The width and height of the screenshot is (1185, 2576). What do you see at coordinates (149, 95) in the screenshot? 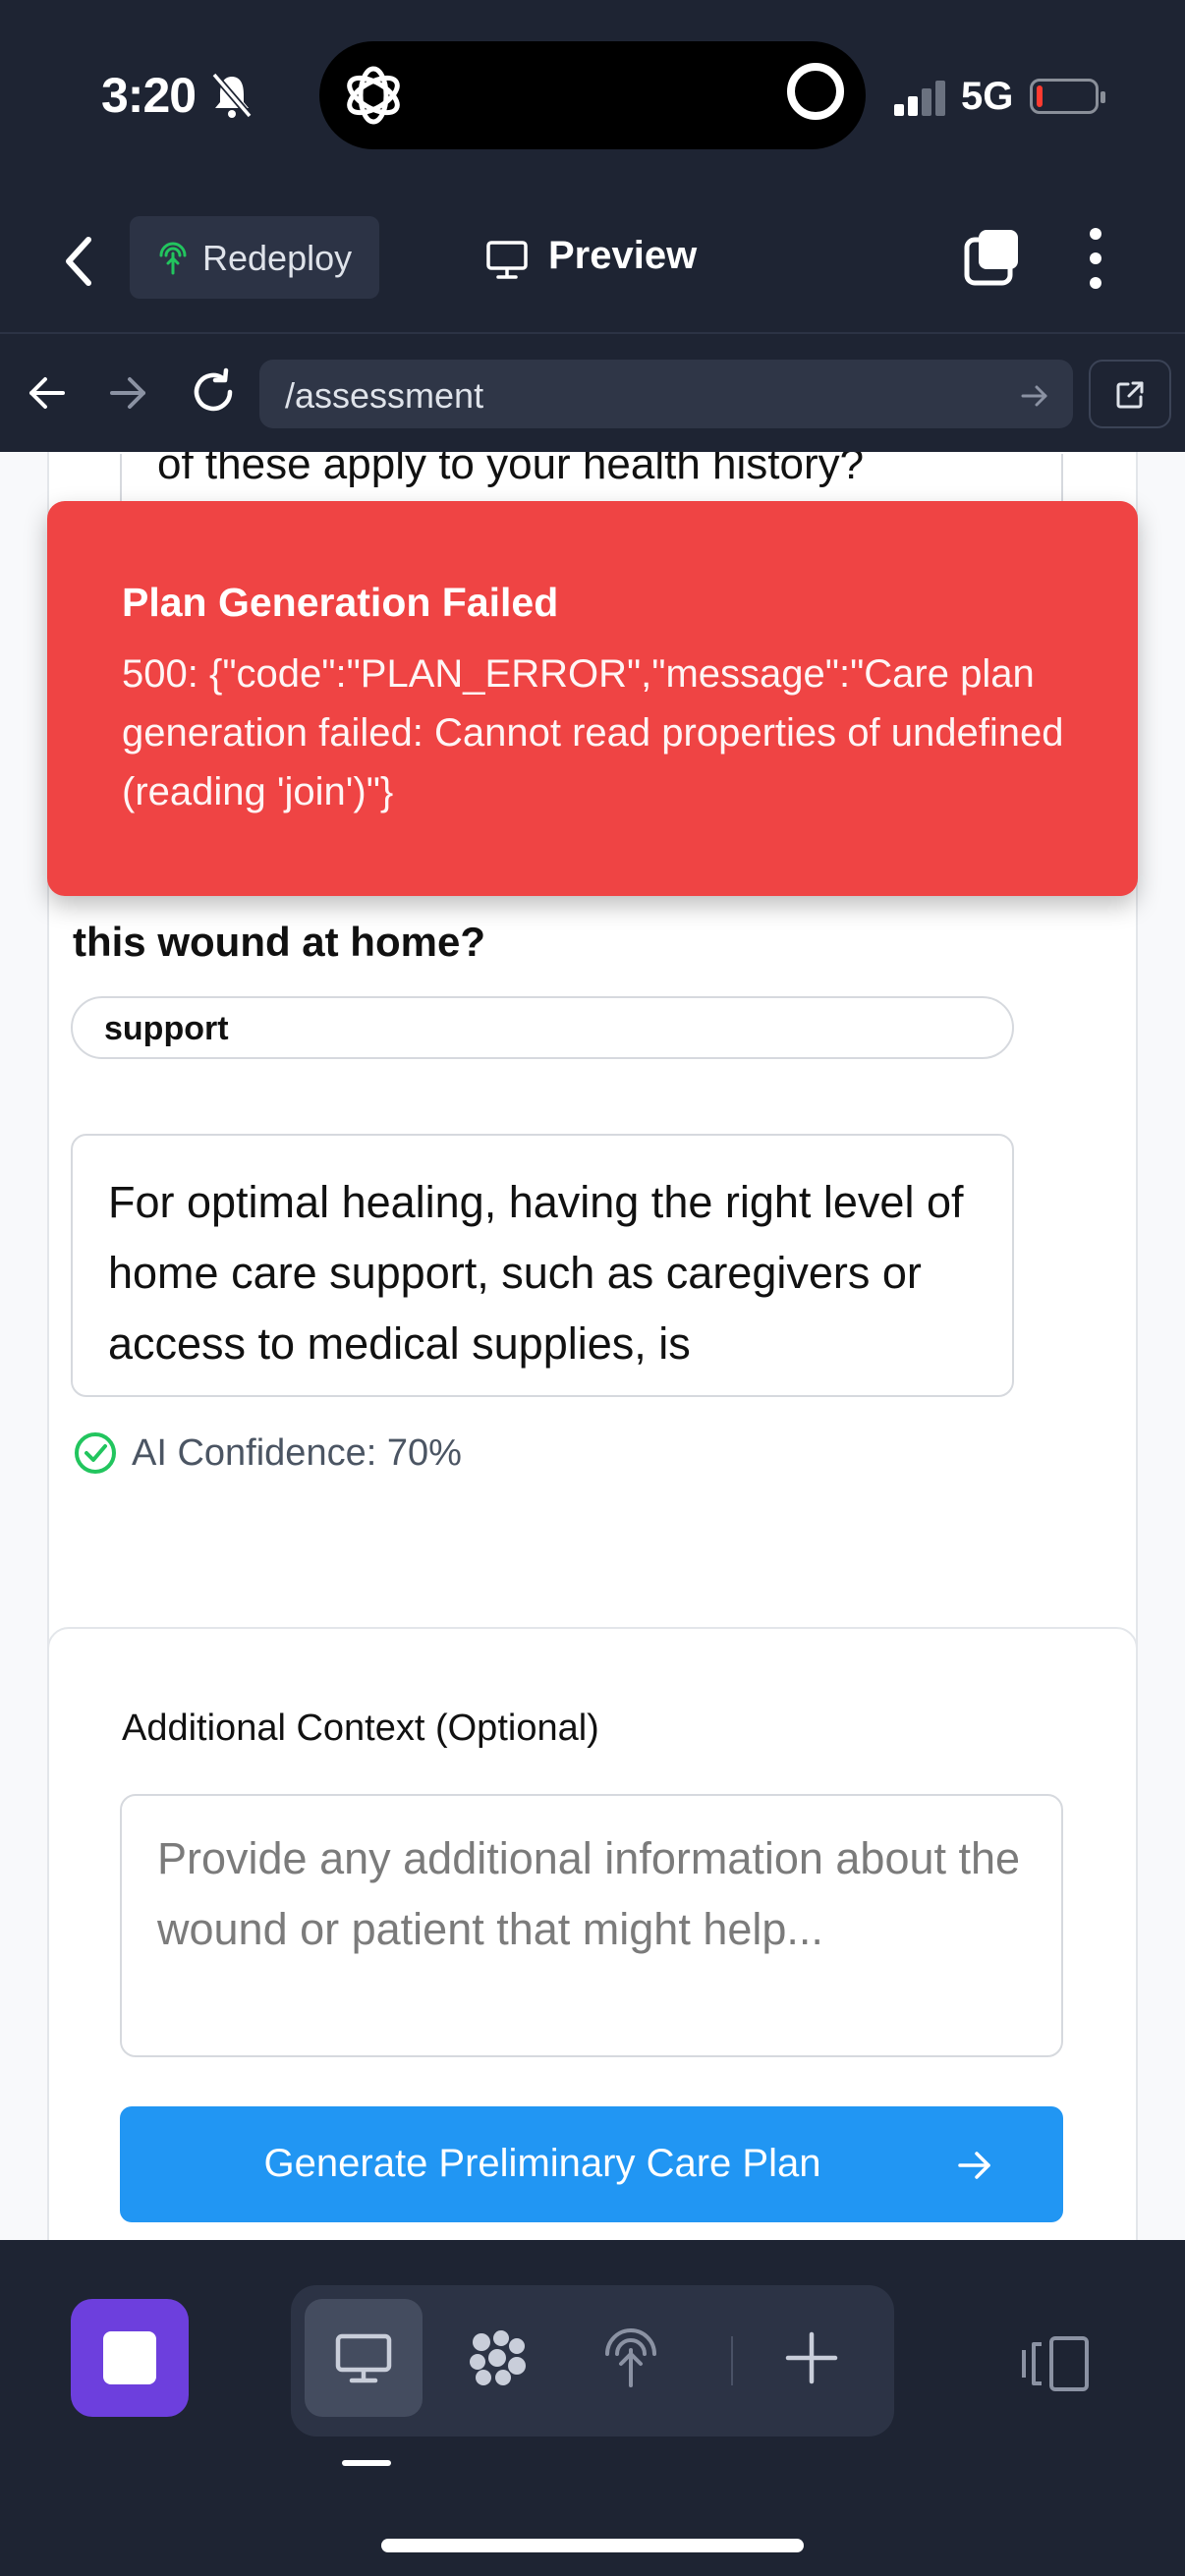
I see `status-time: 3:20` at bounding box center [149, 95].